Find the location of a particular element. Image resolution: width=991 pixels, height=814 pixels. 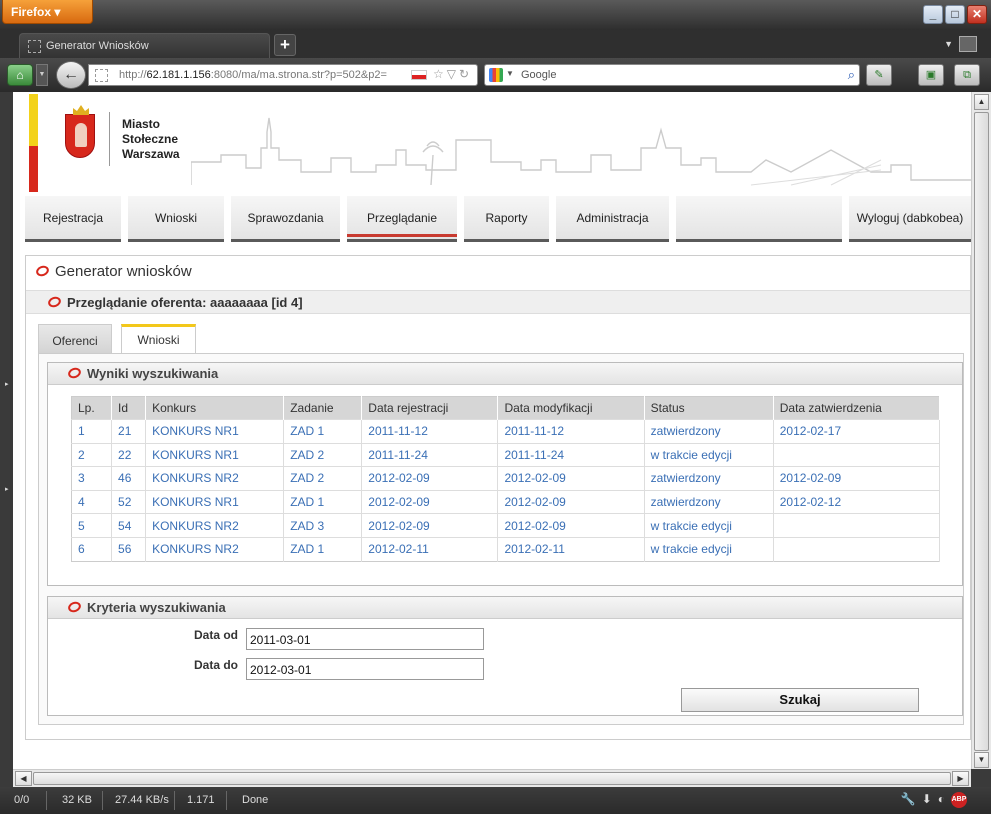

close-window-button: ✕ is located at coordinates (977, 14).